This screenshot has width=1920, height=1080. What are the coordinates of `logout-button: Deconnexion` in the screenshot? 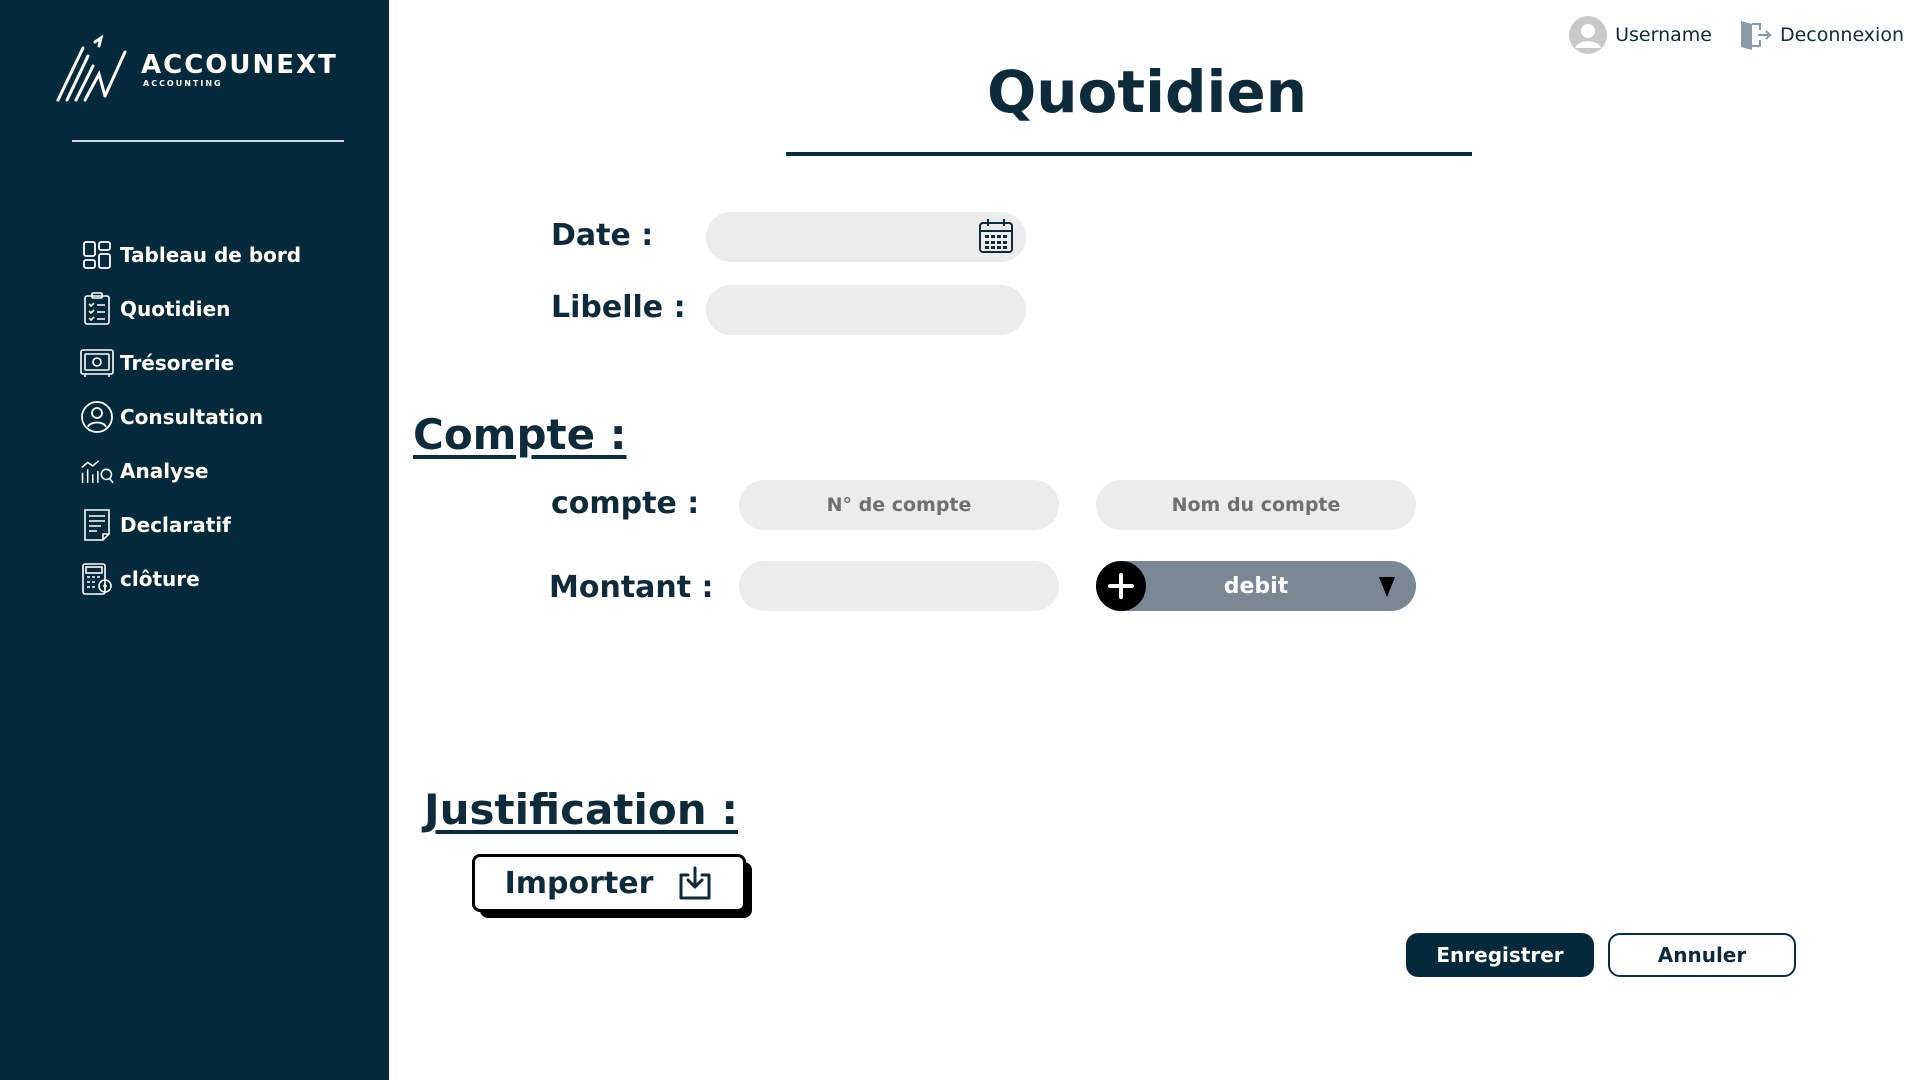 It's located at (1821, 35).